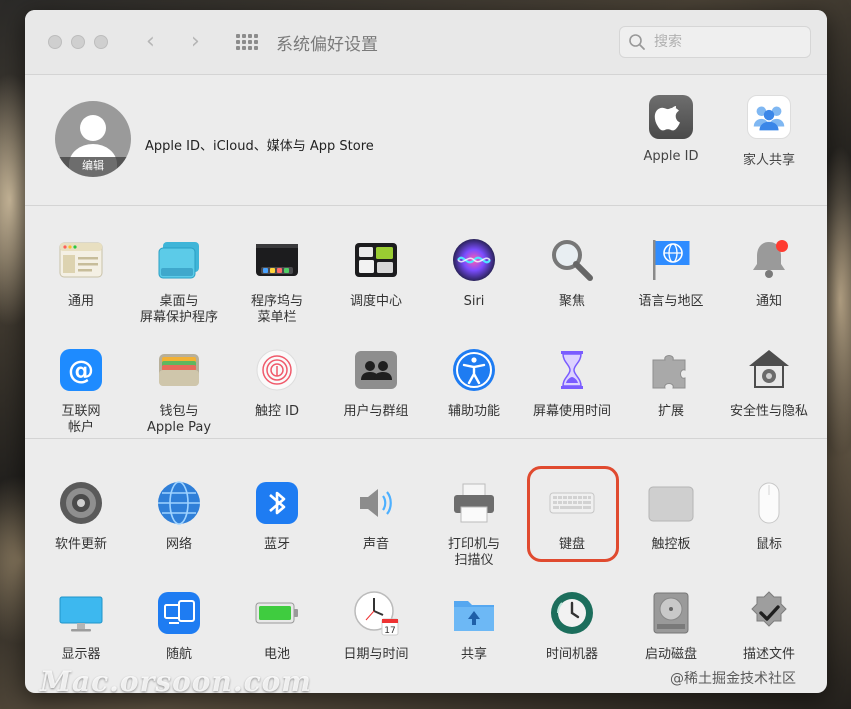 The image size is (851, 709). I want to click on zoom-button, so click(101, 42).